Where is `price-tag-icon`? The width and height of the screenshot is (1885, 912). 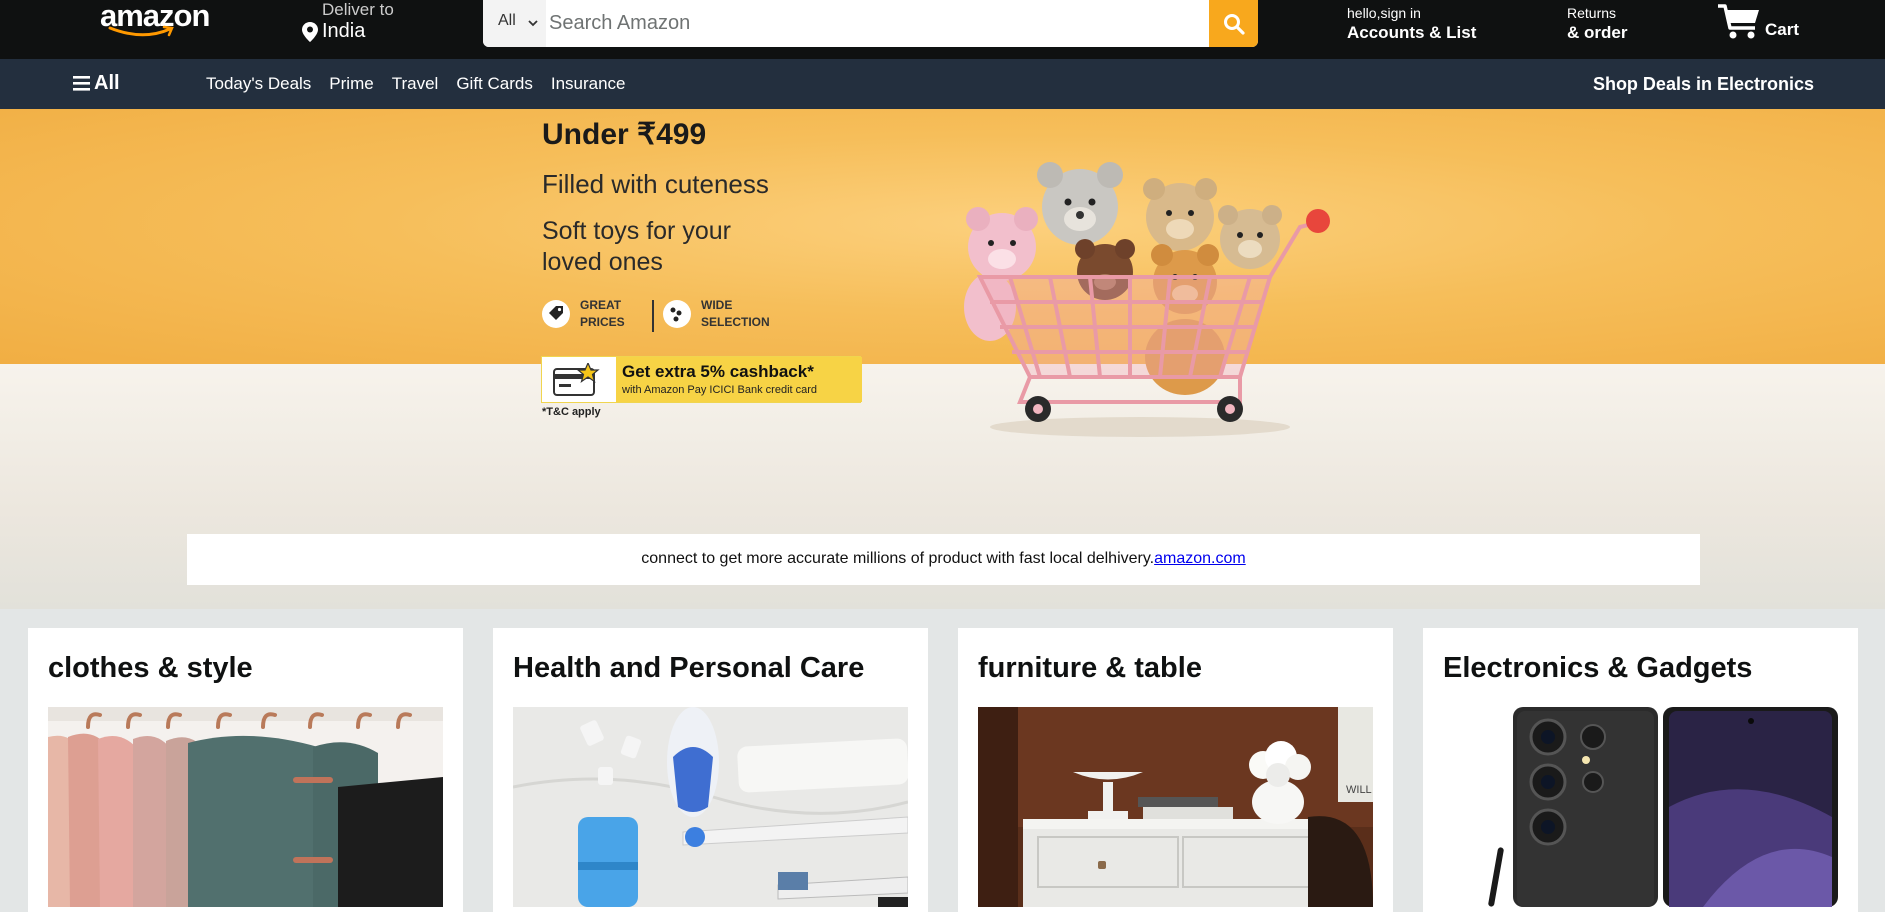
price-tag-icon is located at coordinates (556, 314).